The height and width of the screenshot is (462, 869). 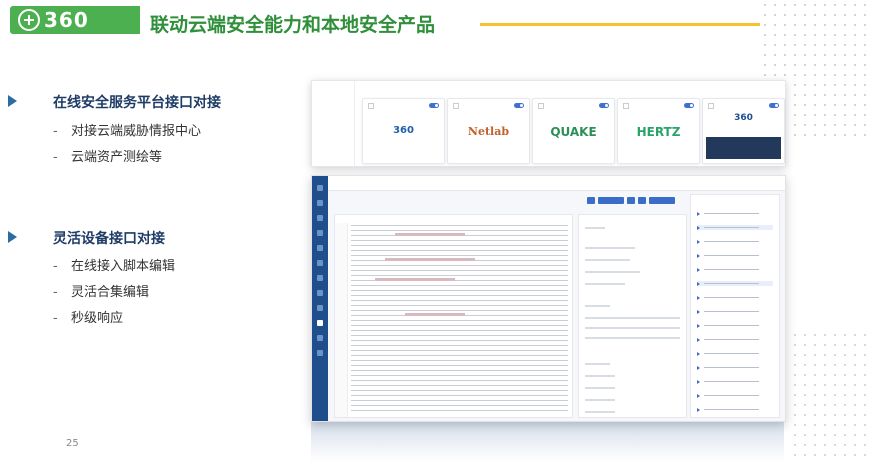 I want to click on page-number: 25, so click(x=72, y=443).